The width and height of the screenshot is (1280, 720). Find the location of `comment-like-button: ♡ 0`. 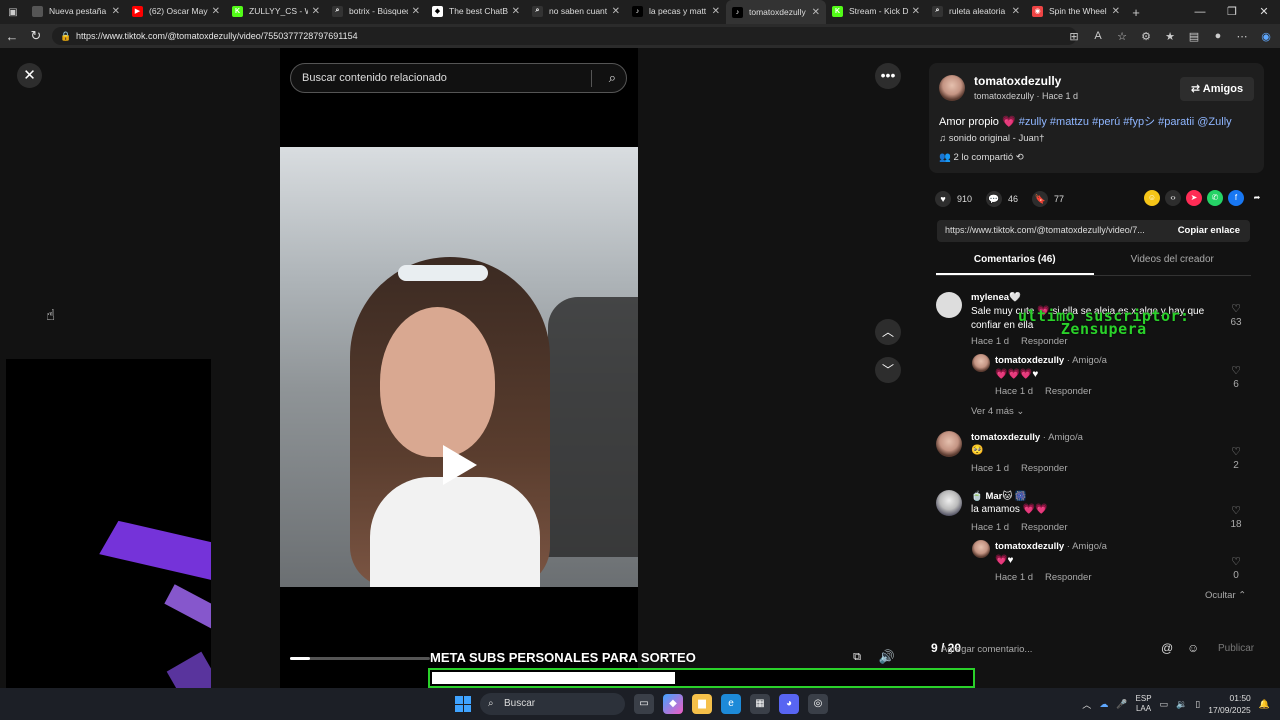

comment-like-button: ♡ 0 is located at coordinates (1236, 568).